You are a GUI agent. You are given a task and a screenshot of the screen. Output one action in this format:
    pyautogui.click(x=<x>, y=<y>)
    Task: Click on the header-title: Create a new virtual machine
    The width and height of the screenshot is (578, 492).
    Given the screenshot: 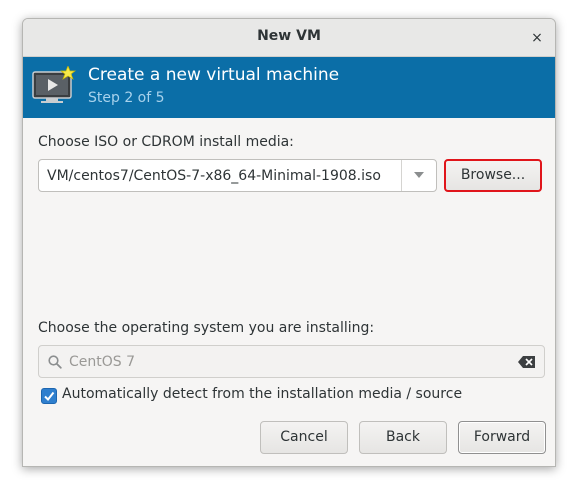 What is the action you would take?
    pyautogui.click(x=214, y=75)
    